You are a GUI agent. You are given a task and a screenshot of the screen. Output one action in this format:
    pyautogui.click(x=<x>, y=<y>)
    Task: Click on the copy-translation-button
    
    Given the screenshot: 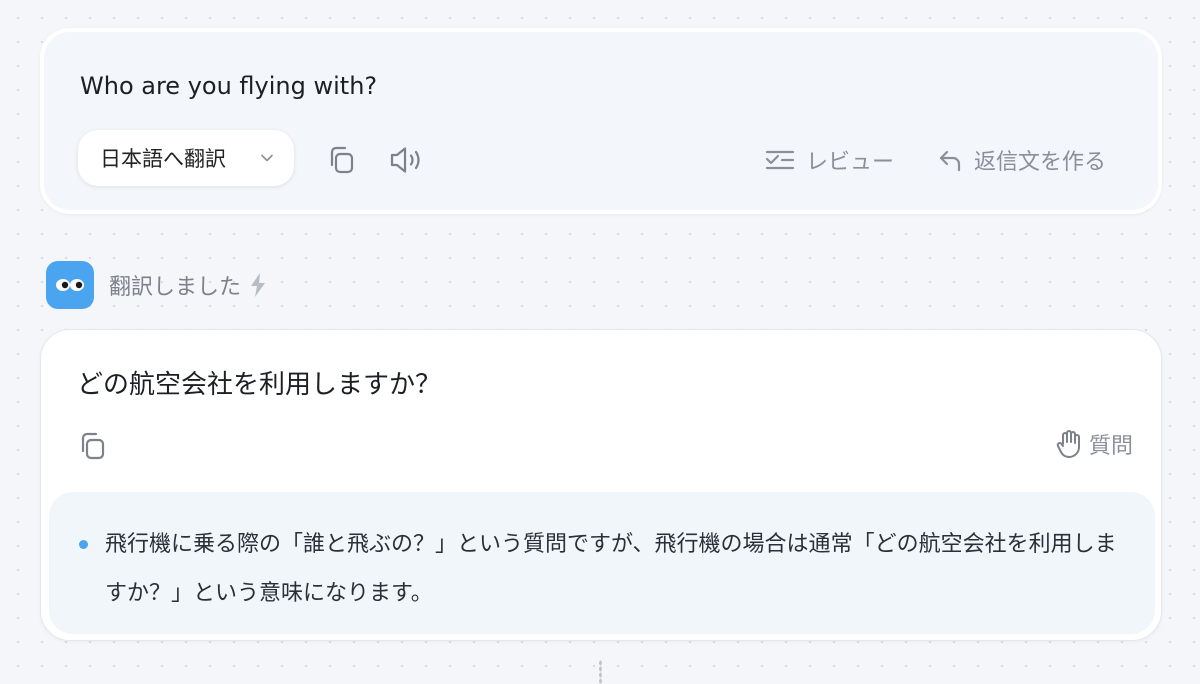 What is the action you would take?
    pyautogui.click(x=93, y=448)
    